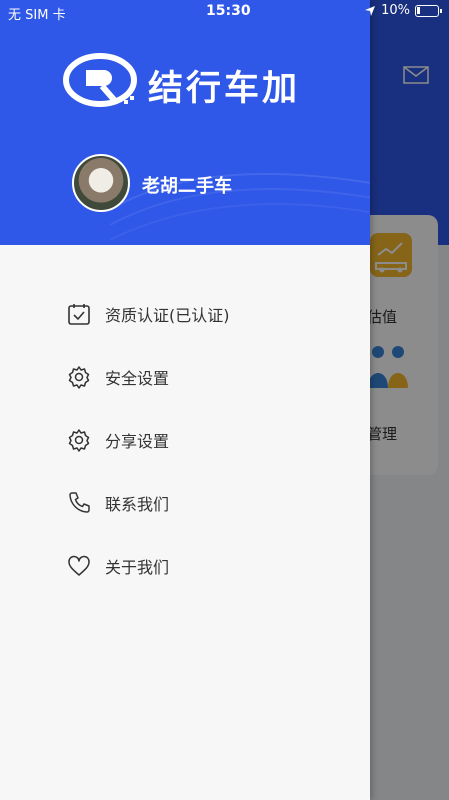  What do you see at coordinates (395, 10) in the screenshot?
I see `battery-percent: 10%` at bounding box center [395, 10].